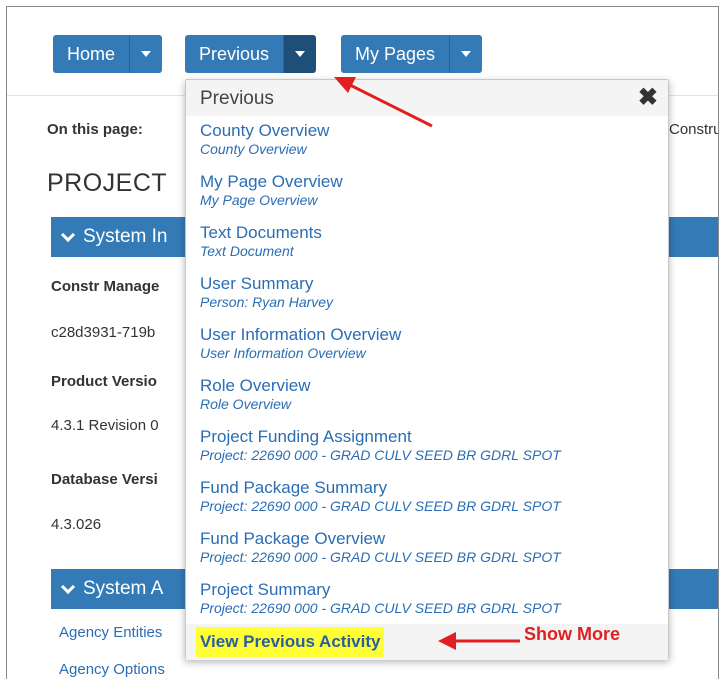  Describe the element at coordinates (430, 145) in the screenshot. I see `dropdown-item: County Overview County Overview` at that location.